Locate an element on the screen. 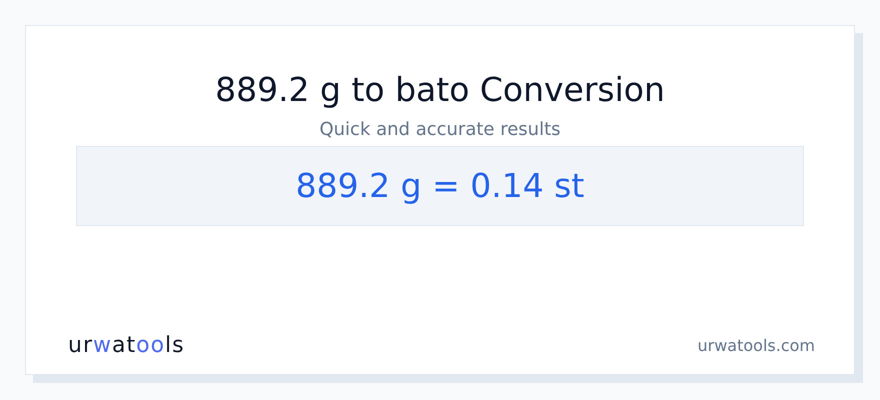 This screenshot has width=880, height=400. logo: urwatools is located at coordinates (126, 346).